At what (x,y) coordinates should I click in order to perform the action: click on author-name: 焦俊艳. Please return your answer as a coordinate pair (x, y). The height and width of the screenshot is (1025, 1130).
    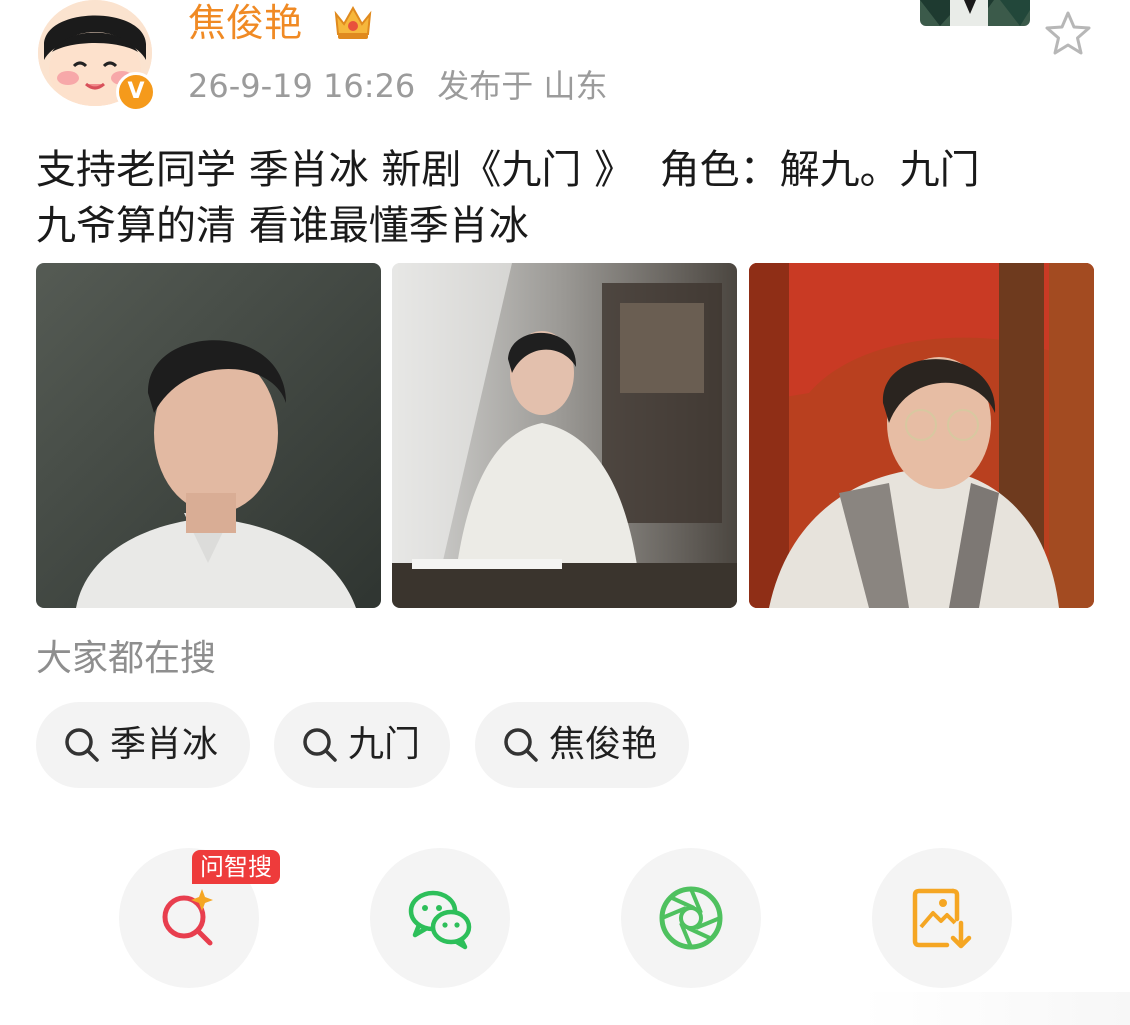
    Looking at the image, I should click on (245, 23).